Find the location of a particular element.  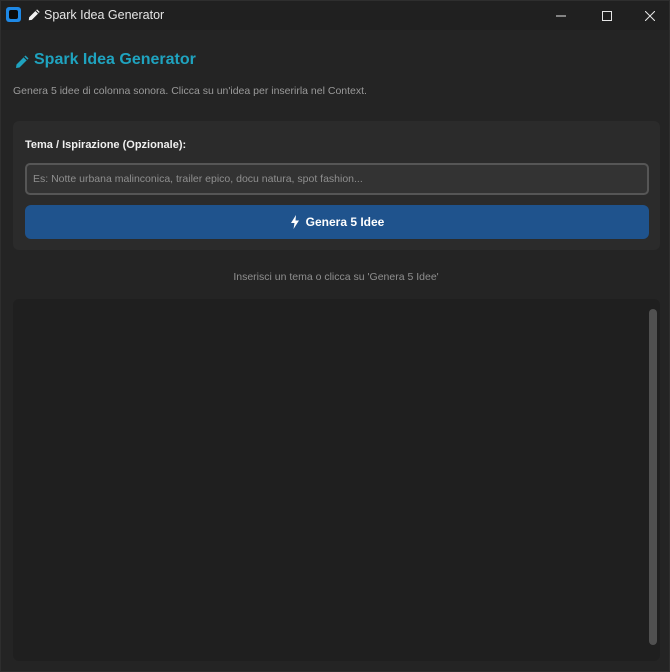

close-button is located at coordinates (650, 15).